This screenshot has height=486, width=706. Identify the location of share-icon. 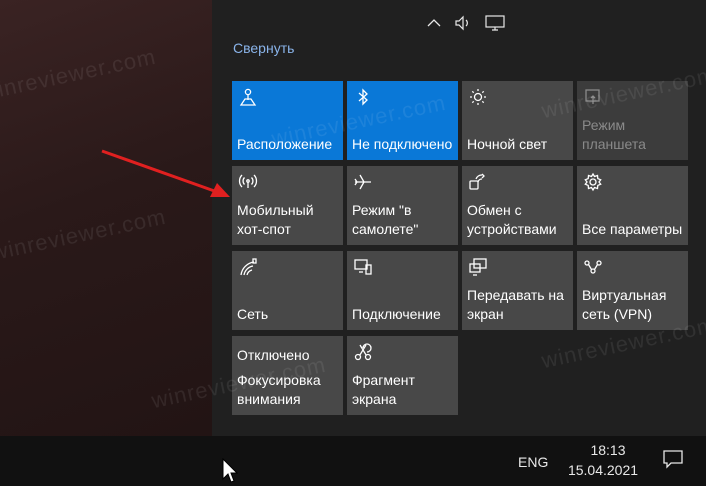
(478, 182).